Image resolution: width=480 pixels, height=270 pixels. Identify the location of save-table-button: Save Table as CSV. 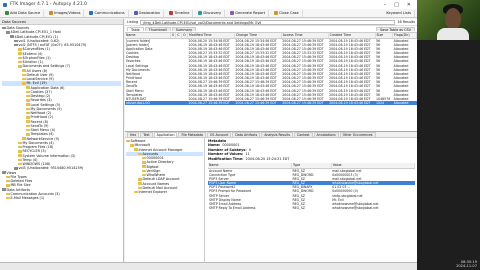
(395, 29).